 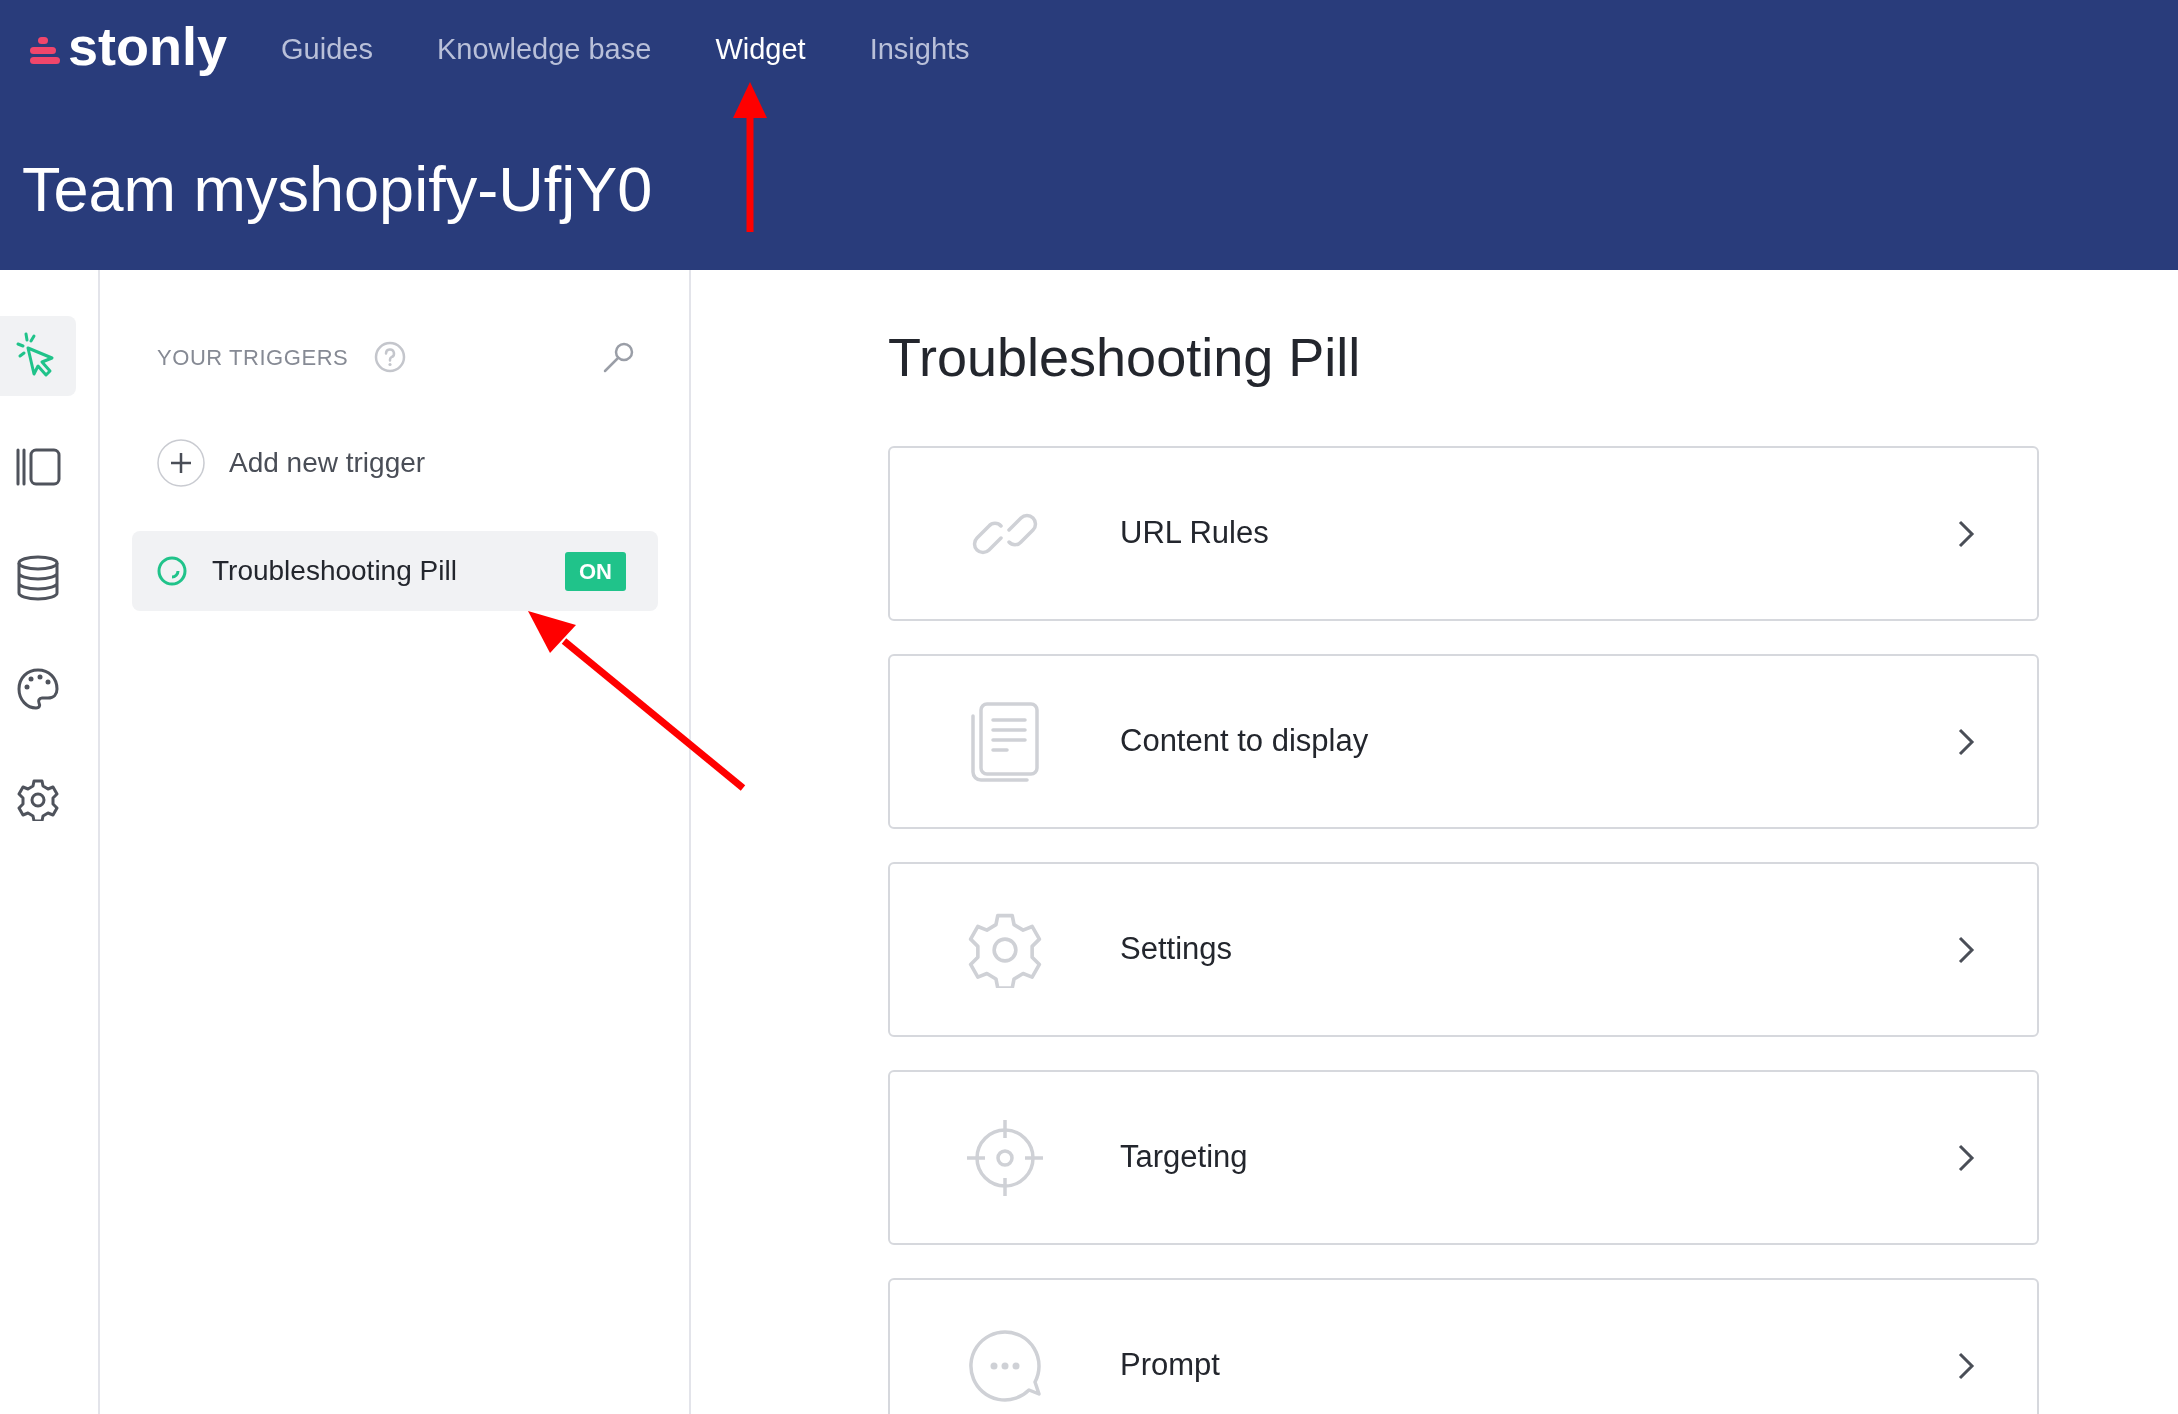 What do you see at coordinates (919, 50) in the screenshot?
I see `nav-tab: Insights` at bounding box center [919, 50].